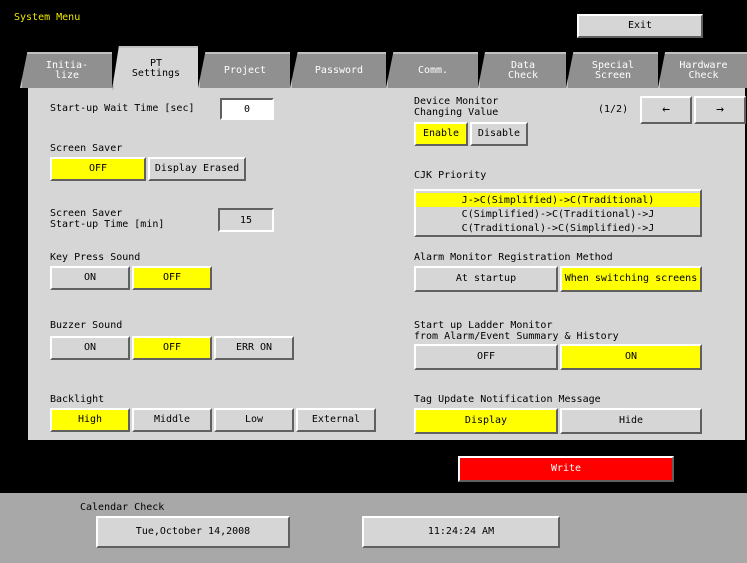 Image resolution: width=747 pixels, height=563 pixels. Describe the element at coordinates (613, 109) in the screenshot. I see `page-indicator: (1/2)` at that location.